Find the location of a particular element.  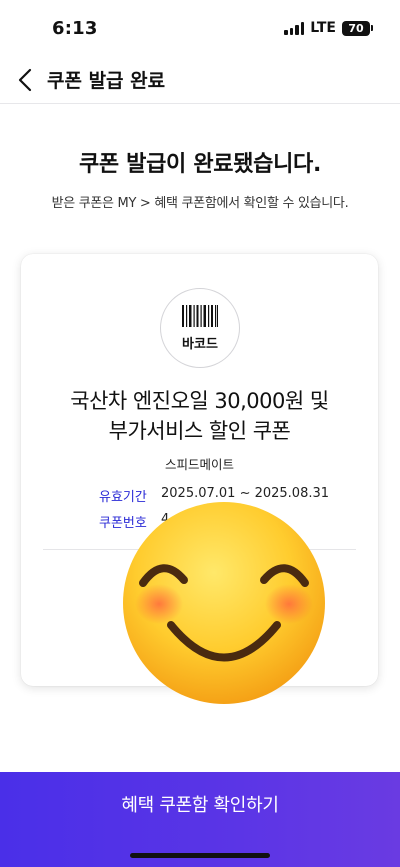

nav-bar: 쿠폰 발급 완료 is located at coordinates (200, 81).